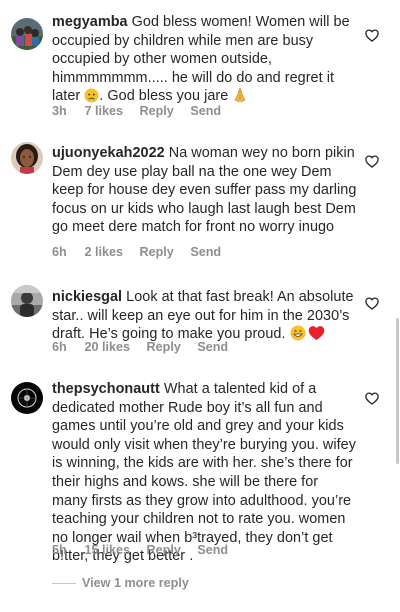  I want to click on likes-count: 15 likes, so click(108, 550).